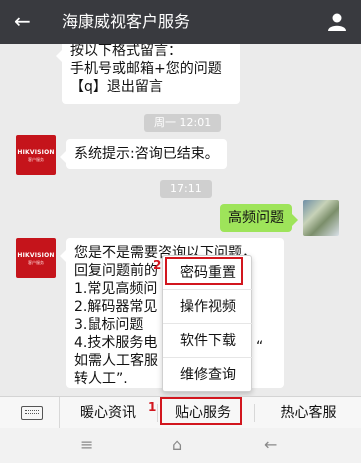 The width and height of the screenshot is (361, 463). Describe the element at coordinates (126, 51) in the screenshot. I see `message-line: 按以下格式留言：` at that location.